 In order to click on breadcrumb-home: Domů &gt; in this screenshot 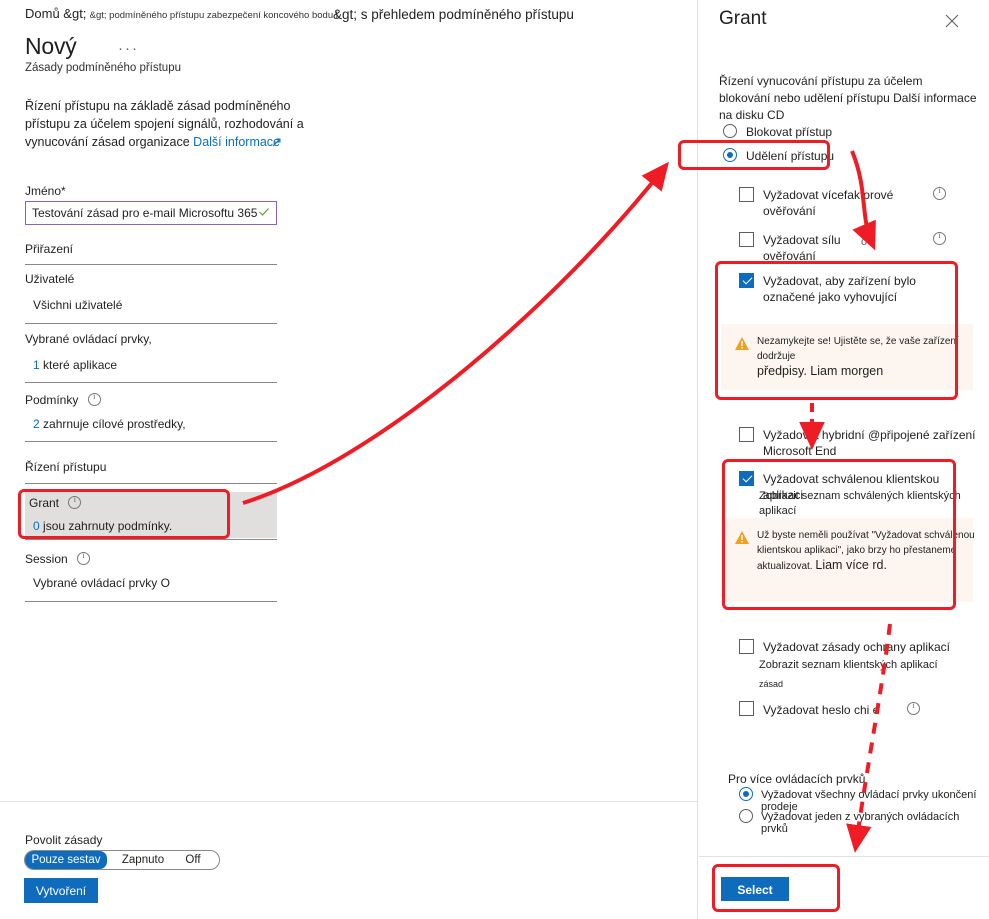, I will do `click(55, 13)`.